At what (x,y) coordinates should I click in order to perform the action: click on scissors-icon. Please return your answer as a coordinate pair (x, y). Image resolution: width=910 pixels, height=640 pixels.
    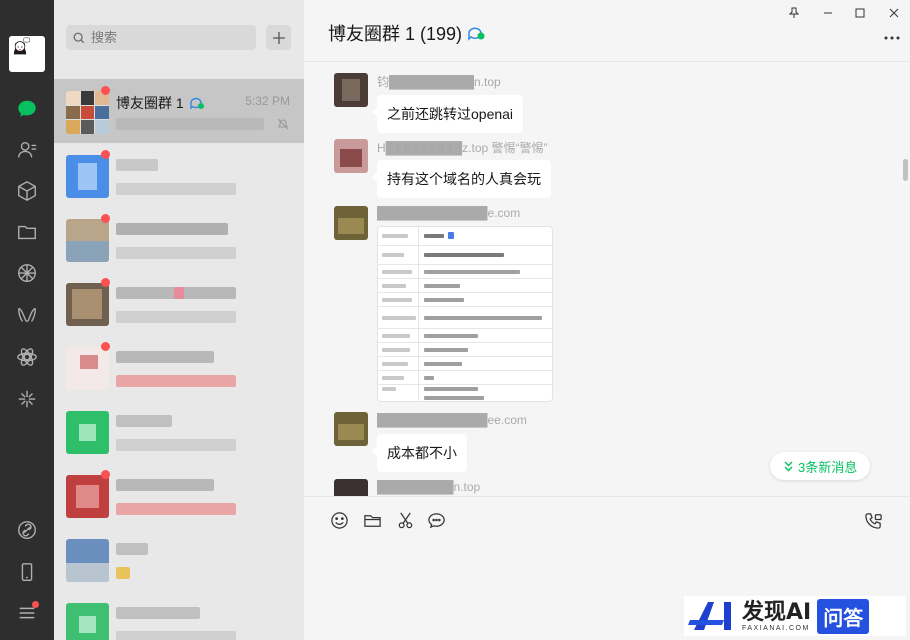
    Looking at the image, I should click on (405, 520).